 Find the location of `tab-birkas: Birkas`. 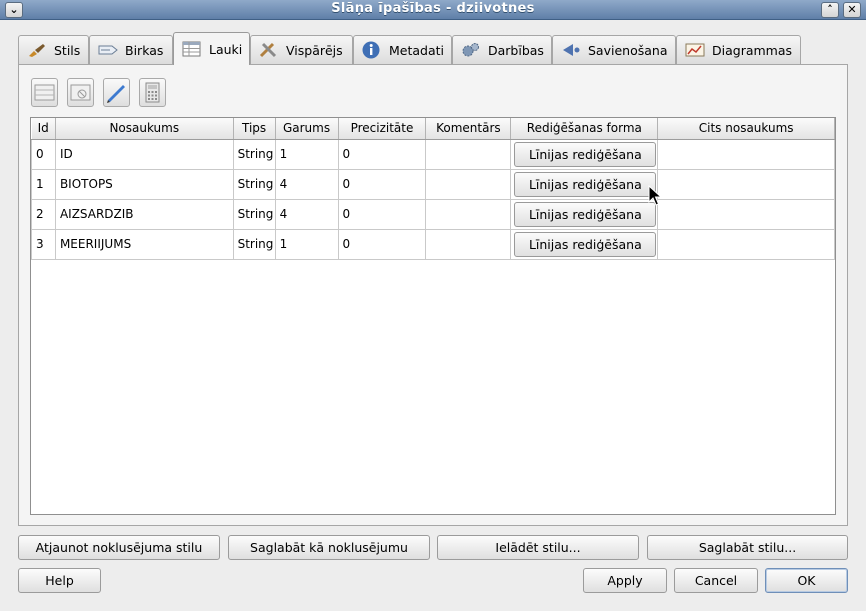

tab-birkas: Birkas is located at coordinates (131, 49).